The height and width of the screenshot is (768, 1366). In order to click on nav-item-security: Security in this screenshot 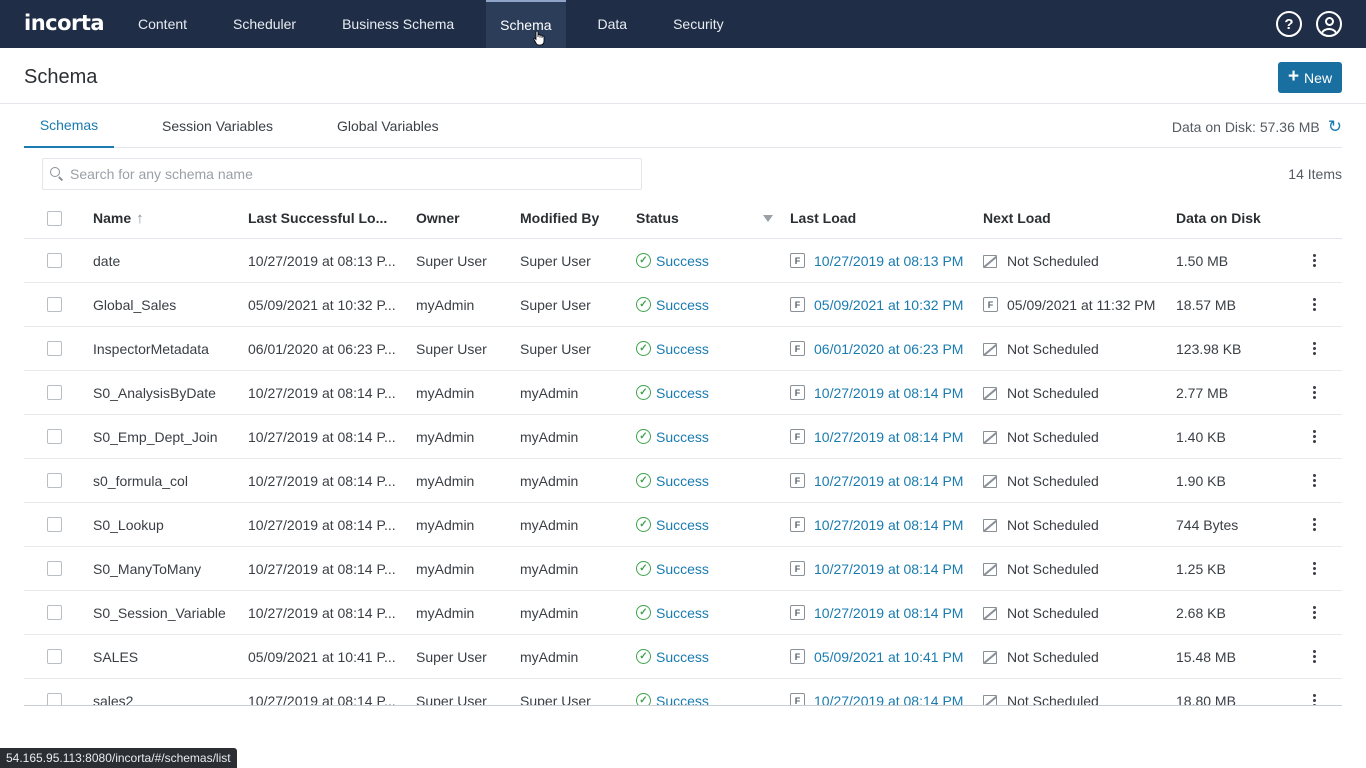, I will do `click(698, 24)`.